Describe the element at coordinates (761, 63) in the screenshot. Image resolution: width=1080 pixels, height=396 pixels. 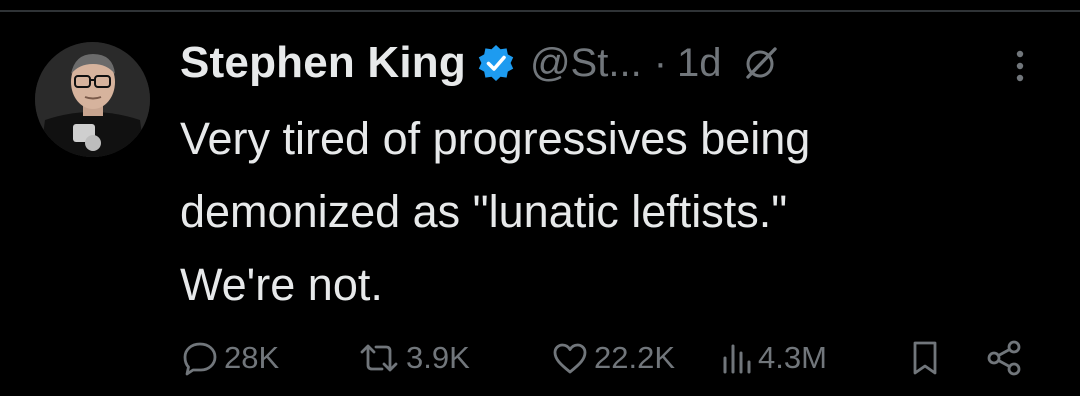
I see `grok-icon` at that location.